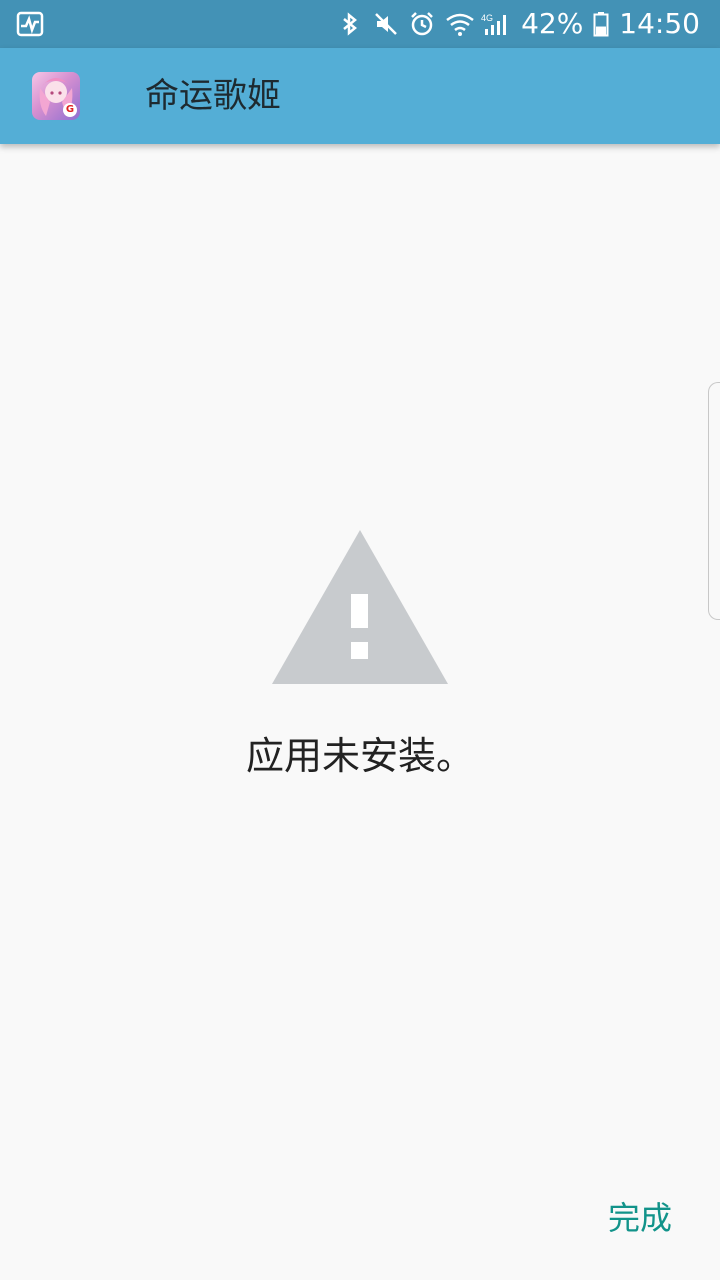 The image size is (720, 1280). I want to click on battery-percent: 42%, so click(552, 23).